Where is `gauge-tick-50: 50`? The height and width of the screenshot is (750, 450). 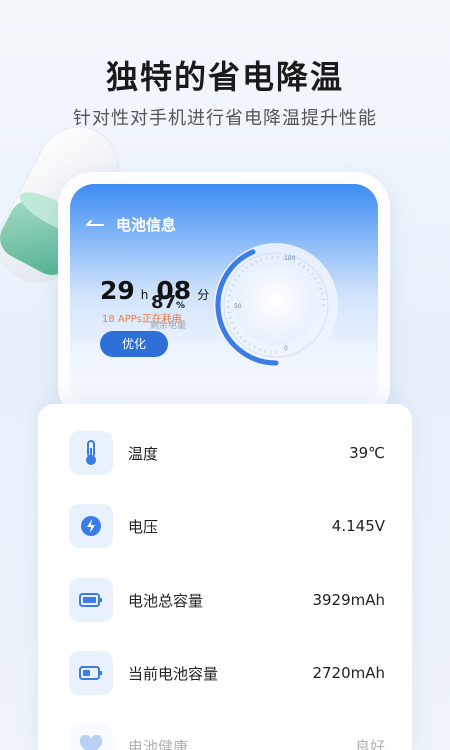
gauge-tick-50: 50 is located at coordinates (238, 306).